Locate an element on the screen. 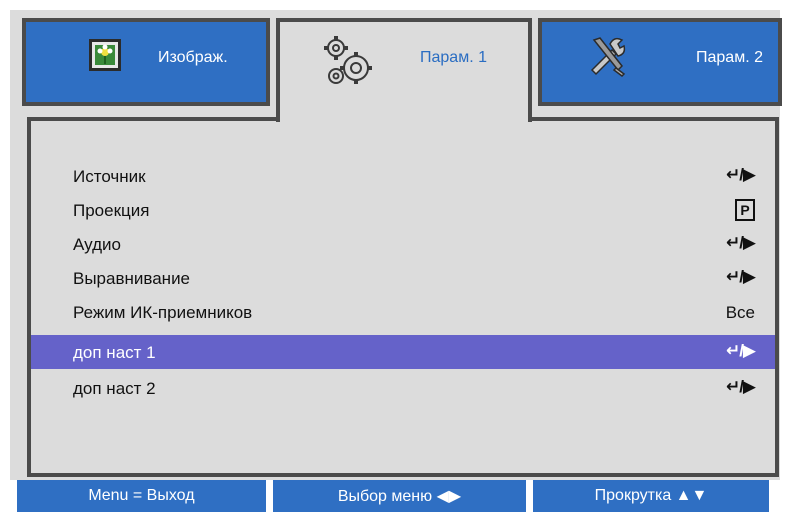  tab-image-label: Изображ. is located at coordinates (193, 57).